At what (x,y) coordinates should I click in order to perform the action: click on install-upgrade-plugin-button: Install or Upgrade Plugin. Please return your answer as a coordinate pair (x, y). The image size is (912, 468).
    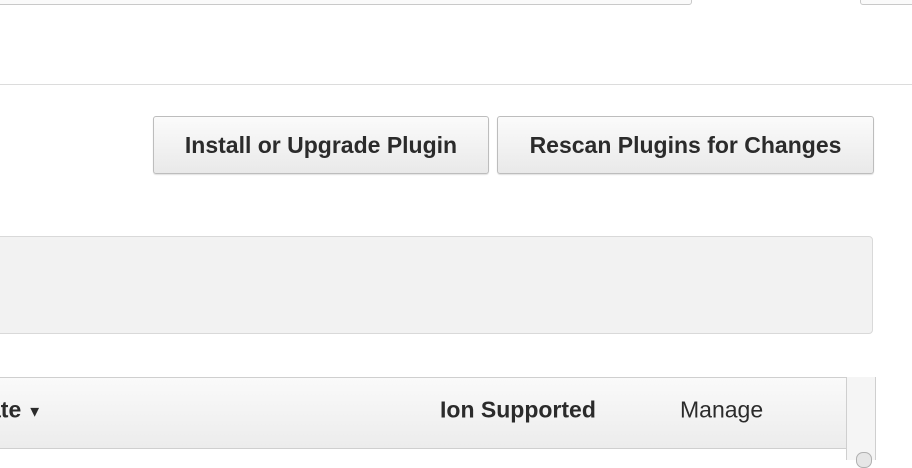
    Looking at the image, I should click on (321, 145).